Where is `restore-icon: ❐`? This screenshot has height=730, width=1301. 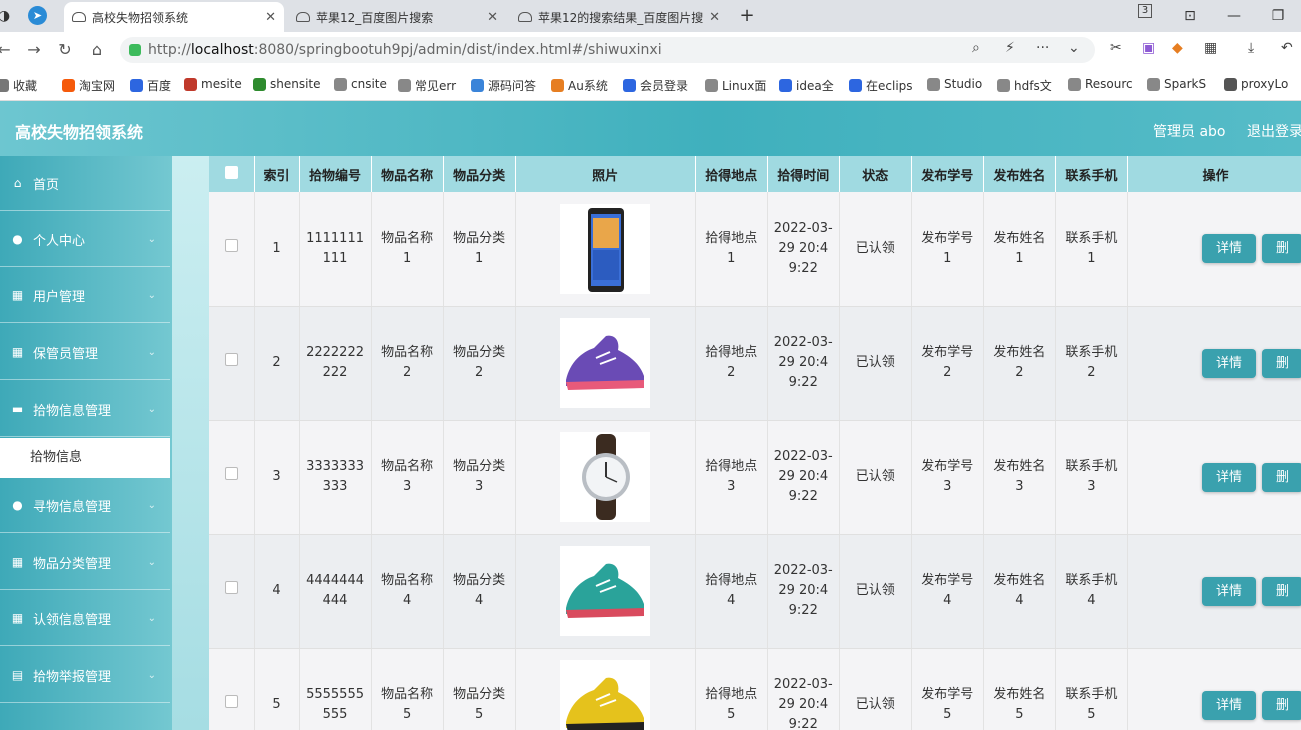 restore-icon: ❐ is located at coordinates (1278, 16).